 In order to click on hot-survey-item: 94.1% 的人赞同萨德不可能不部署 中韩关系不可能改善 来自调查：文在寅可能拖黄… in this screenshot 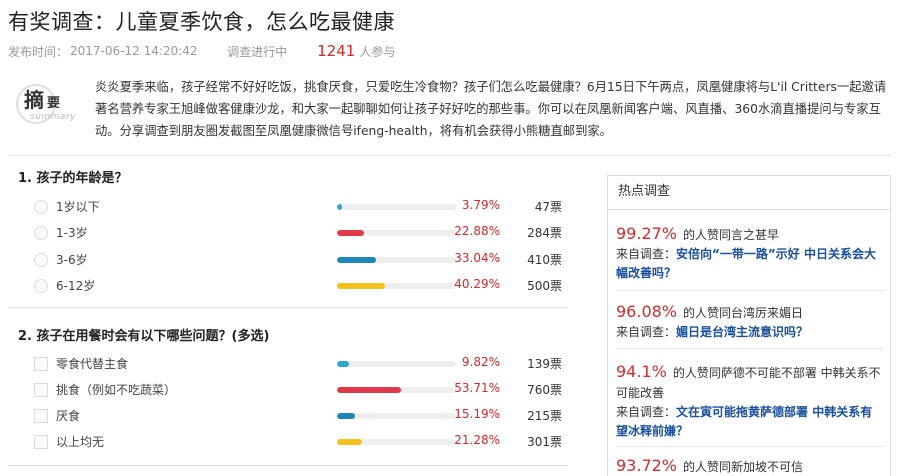, I will do `click(750, 401)`.